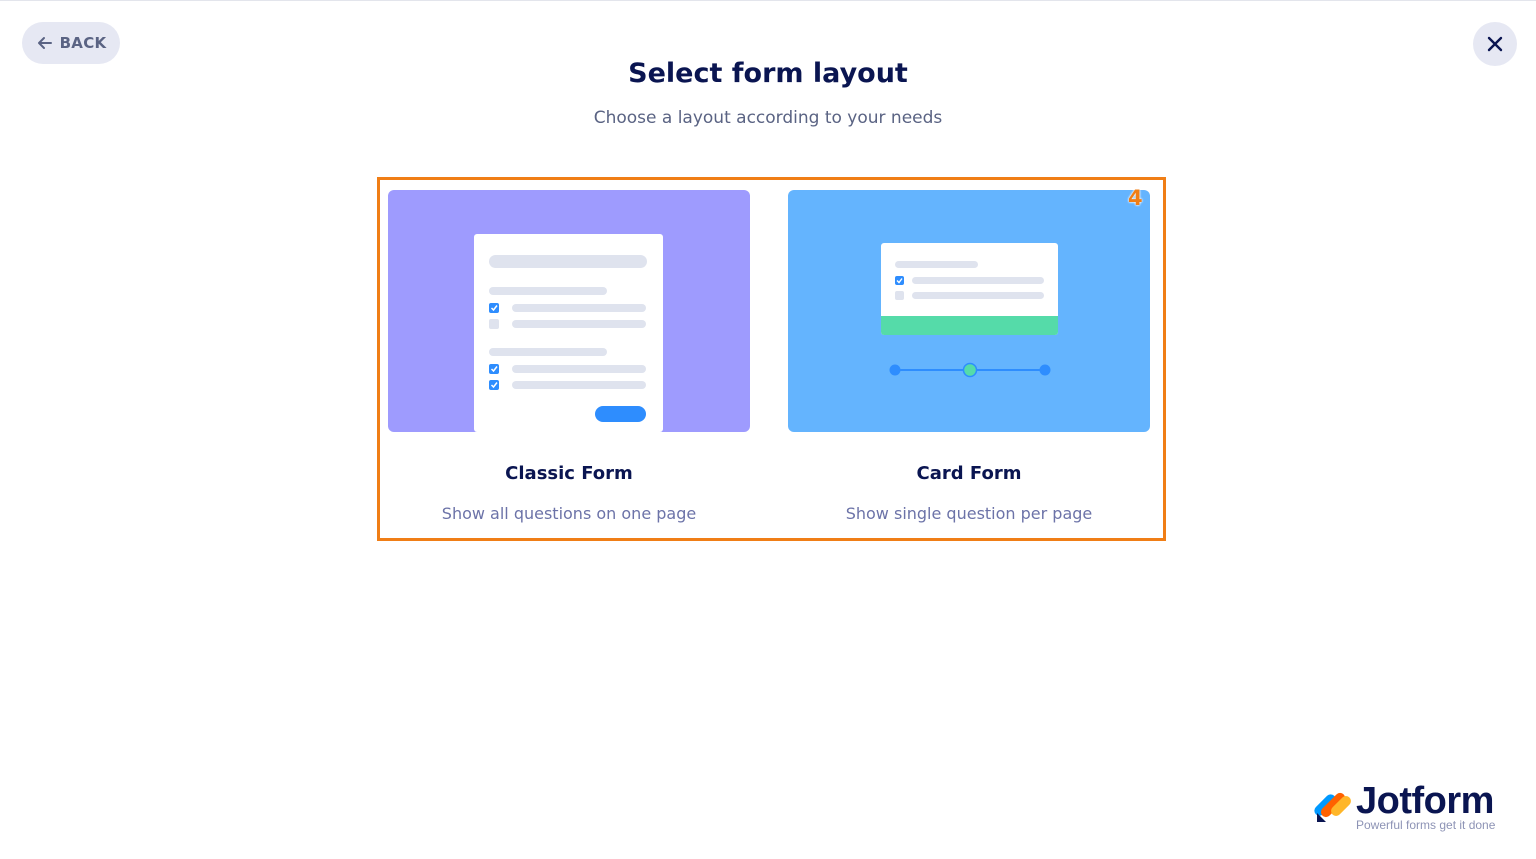 The height and width of the screenshot is (859, 1536). What do you see at coordinates (1332, 807) in the screenshot?
I see `jotform-logo-icon` at bounding box center [1332, 807].